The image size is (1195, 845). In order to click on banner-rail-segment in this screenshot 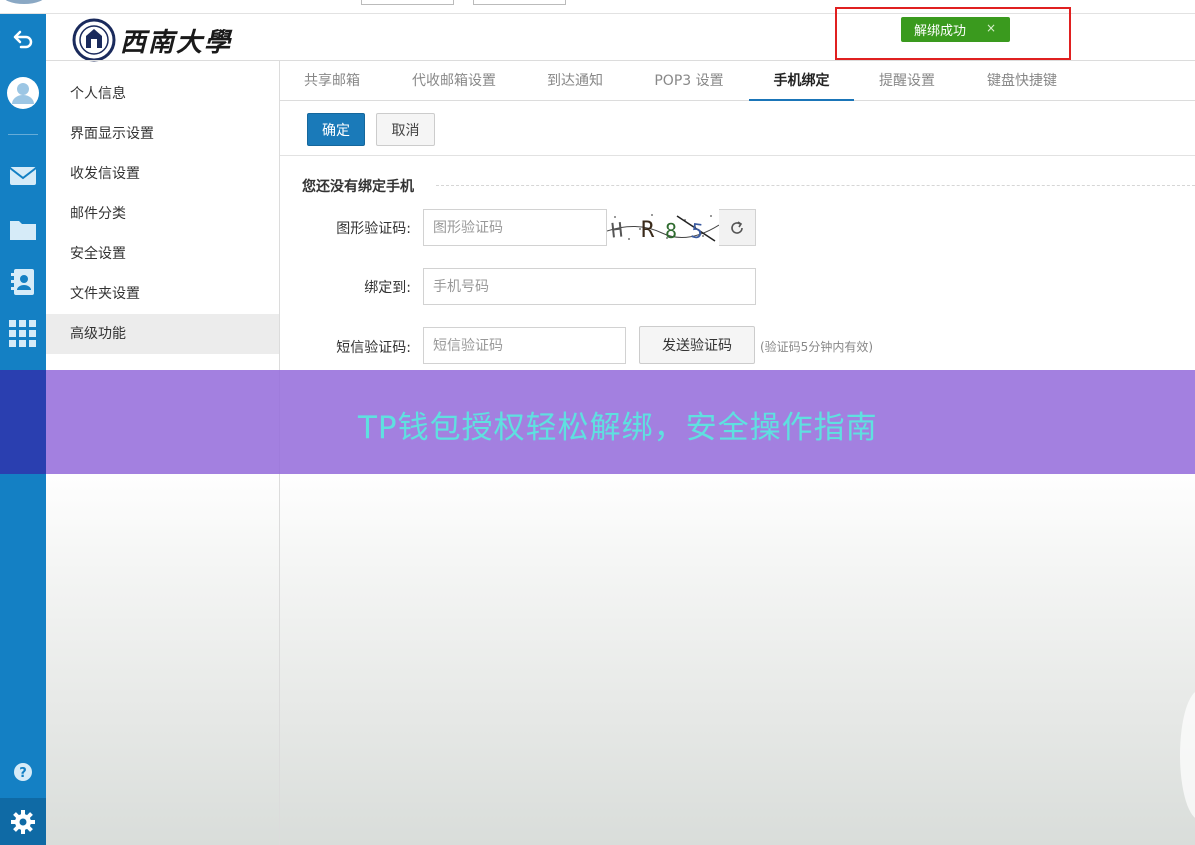, I will do `click(23, 422)`.